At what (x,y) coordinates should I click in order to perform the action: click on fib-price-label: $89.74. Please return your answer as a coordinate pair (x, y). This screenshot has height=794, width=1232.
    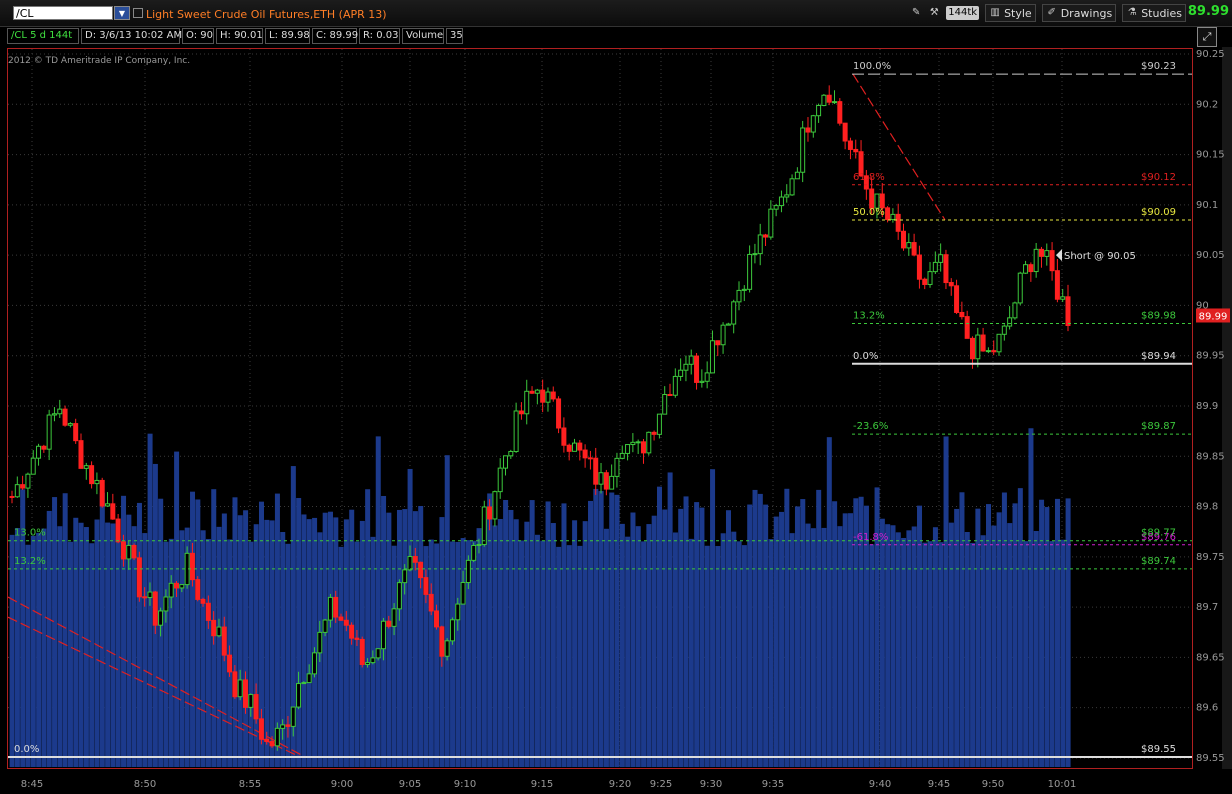
    Looking at the image, I should click on (1158, 561).